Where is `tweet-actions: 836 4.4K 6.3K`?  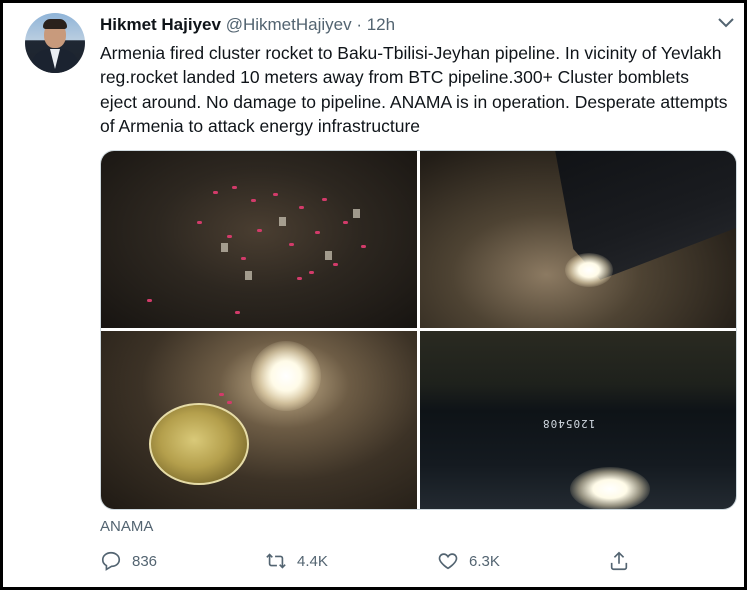
tweet-actions: 836 4.4K 6.3K is located at coordinates (415, 564).